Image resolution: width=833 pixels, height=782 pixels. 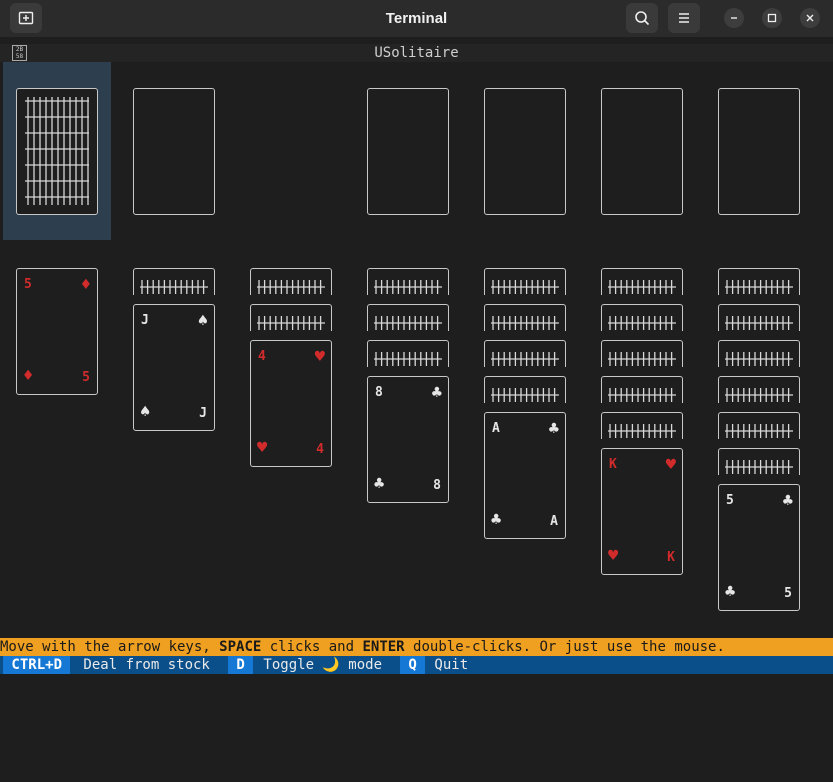 I want to click on tableau-card-1: 5 ♦ ♦ 5, so click(x=57, y=331).